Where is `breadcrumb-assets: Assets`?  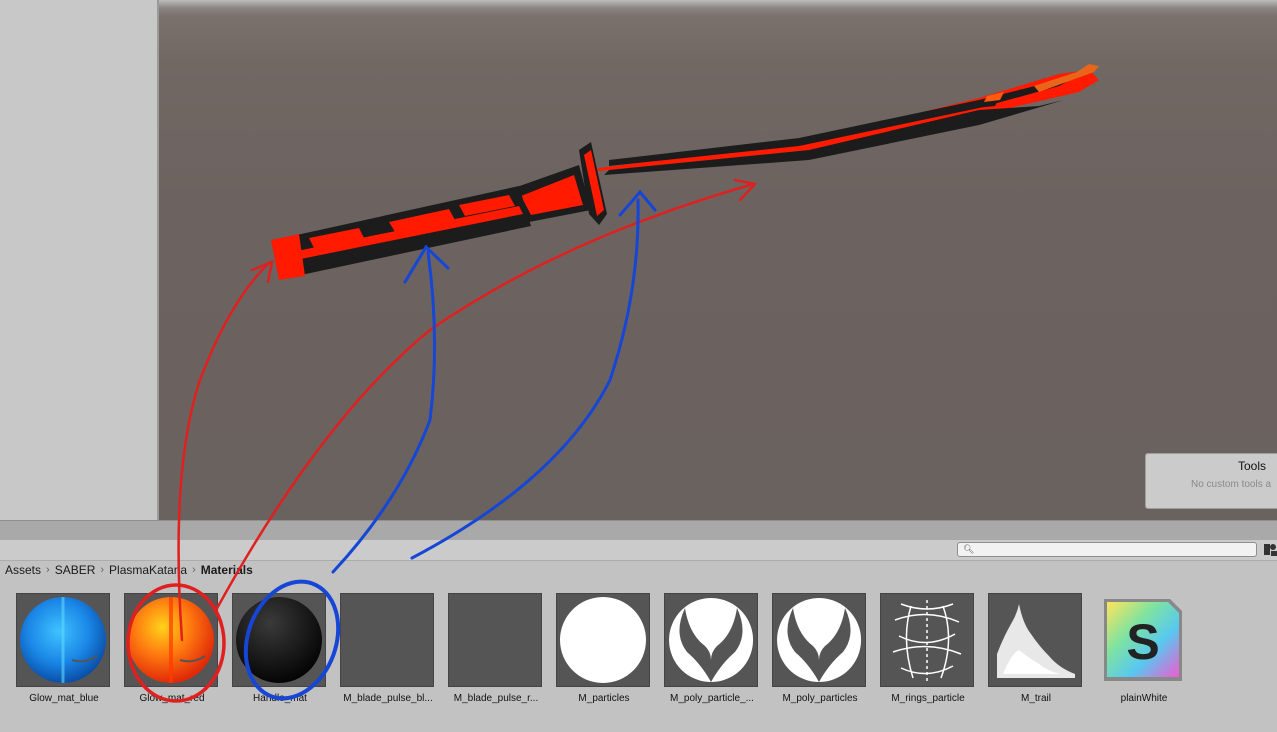
breadcrumb-assets: Assets is located at coordinates (23, 570).